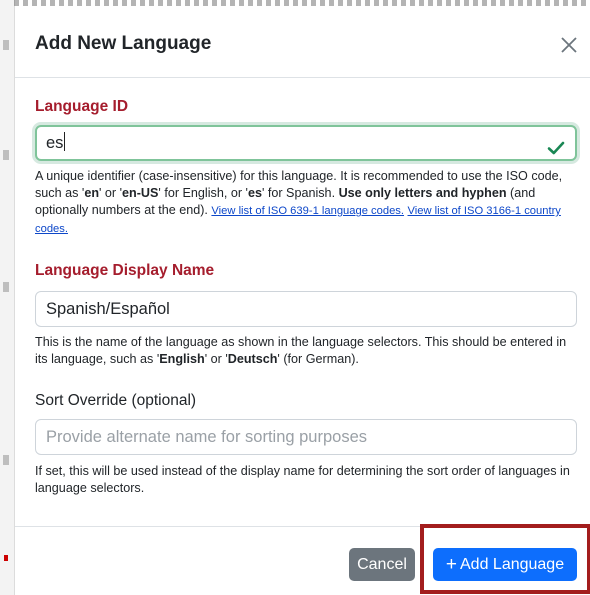 The height and width of the screenshot is (595, 590). I want to click on background-page-edge, so click(7, 297).